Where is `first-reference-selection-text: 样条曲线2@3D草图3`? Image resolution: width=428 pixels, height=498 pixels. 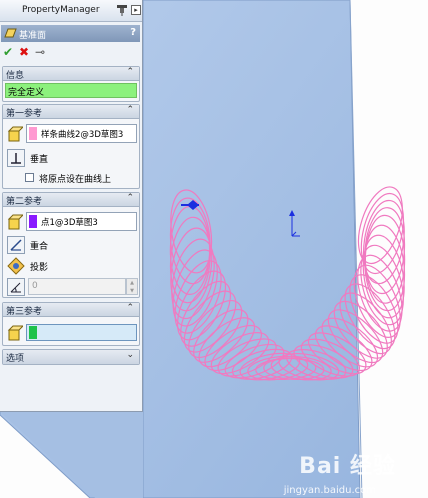
first-reference-selection-text: 样条曲线2@3D草图3 is located at coordinates (82, 135).